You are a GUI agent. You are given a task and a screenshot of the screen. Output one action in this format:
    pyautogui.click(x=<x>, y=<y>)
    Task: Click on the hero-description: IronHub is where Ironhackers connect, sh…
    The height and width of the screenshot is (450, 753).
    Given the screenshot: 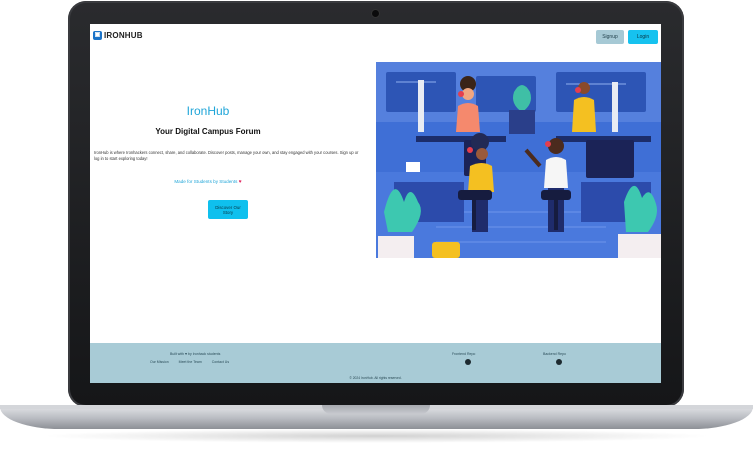 What is the action you would take?
    pyautogui.click(x=226, y=155)
    